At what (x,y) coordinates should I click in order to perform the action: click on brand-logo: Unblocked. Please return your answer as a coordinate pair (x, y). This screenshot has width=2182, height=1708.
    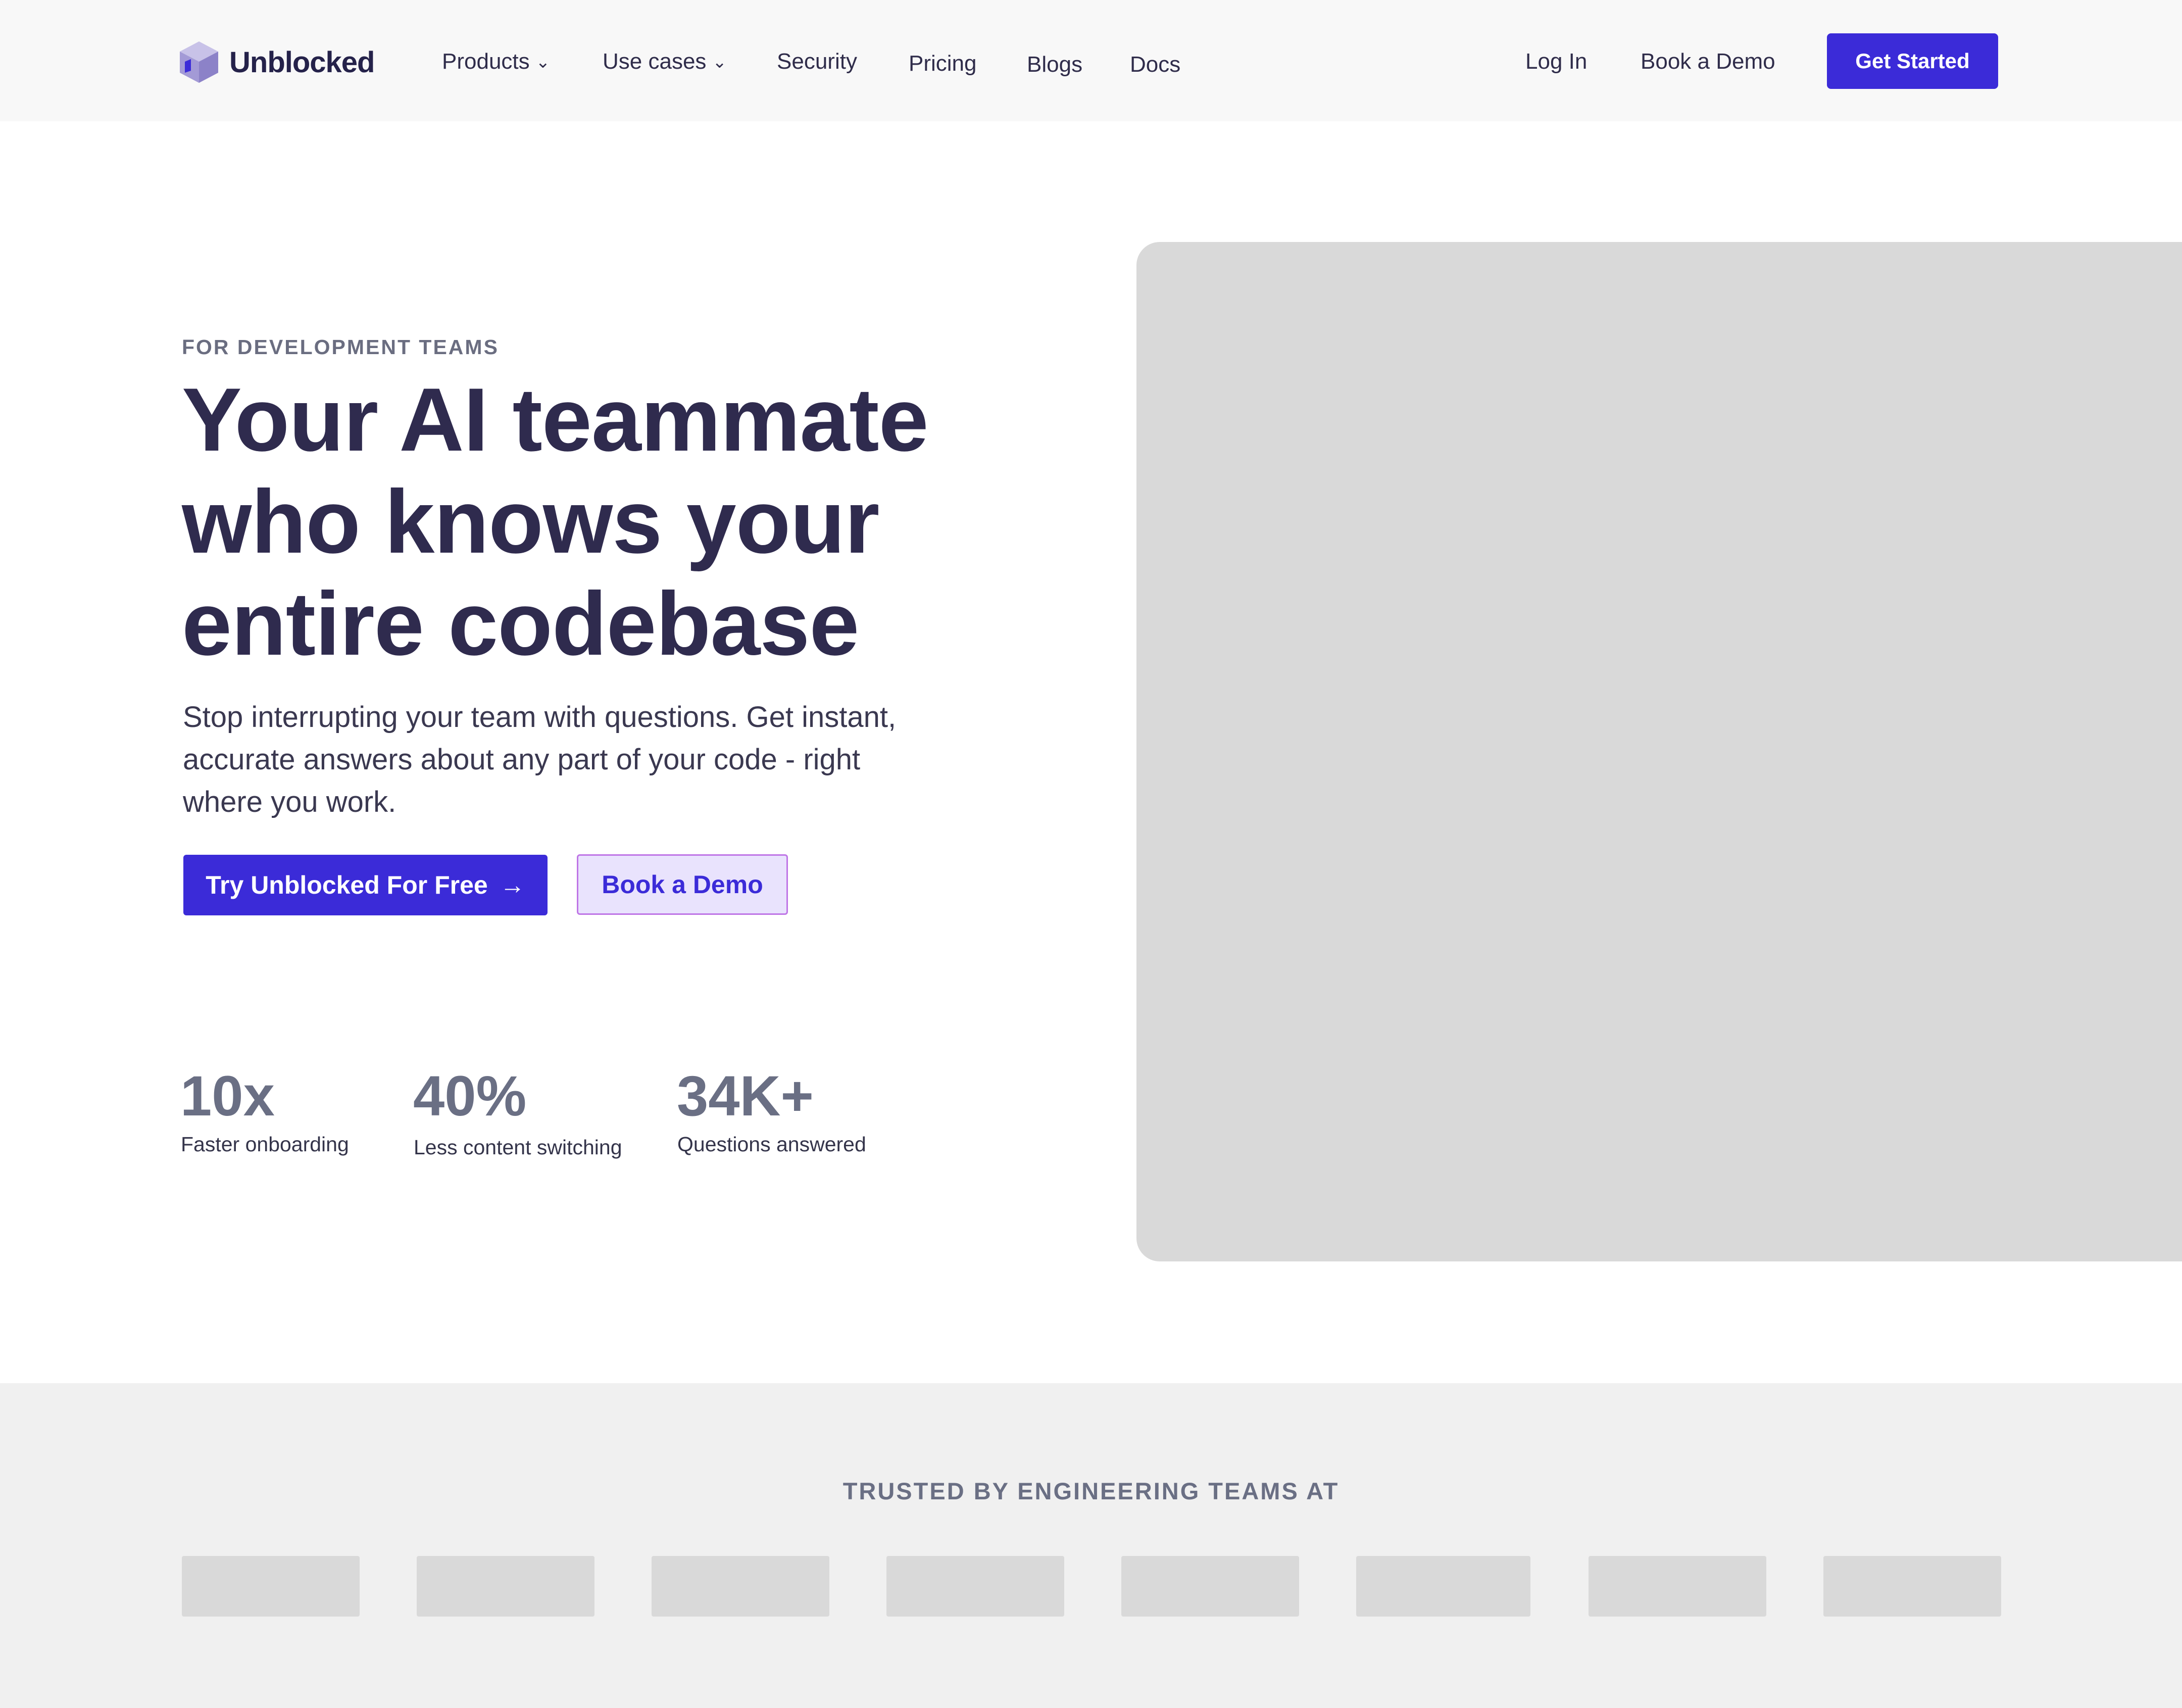
    Looking at the image, I should click on (277, 62).